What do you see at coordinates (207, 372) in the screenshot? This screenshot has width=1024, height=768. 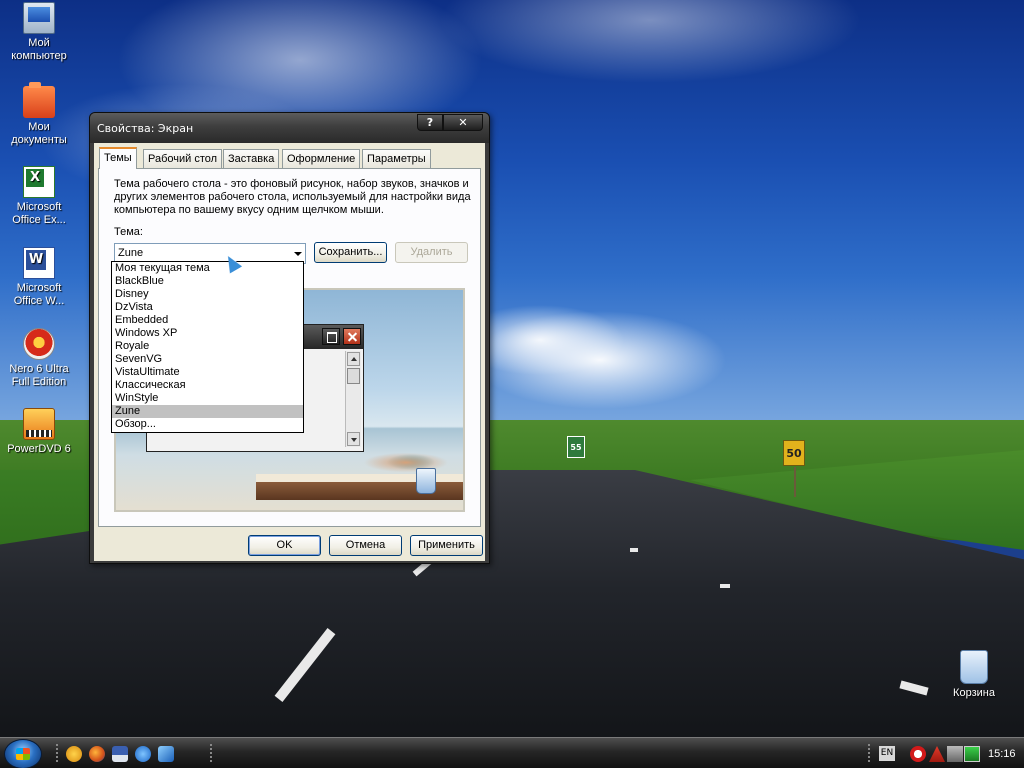 I see `theme-option: VistaUltimate` at bounding box center [207, 372].